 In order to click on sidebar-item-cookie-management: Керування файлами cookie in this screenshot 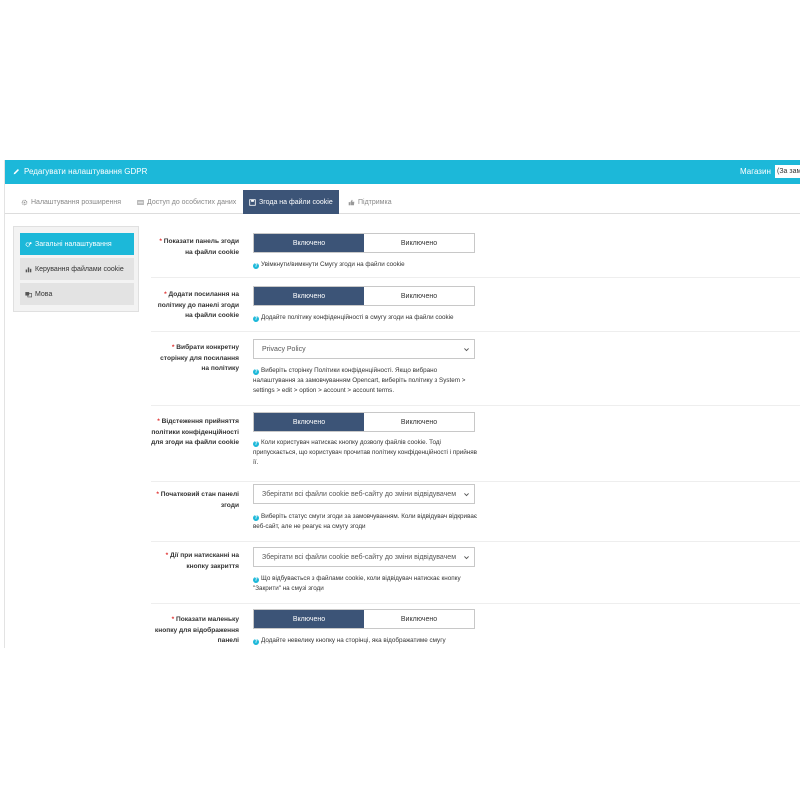, I will do `click(77, 269)`.